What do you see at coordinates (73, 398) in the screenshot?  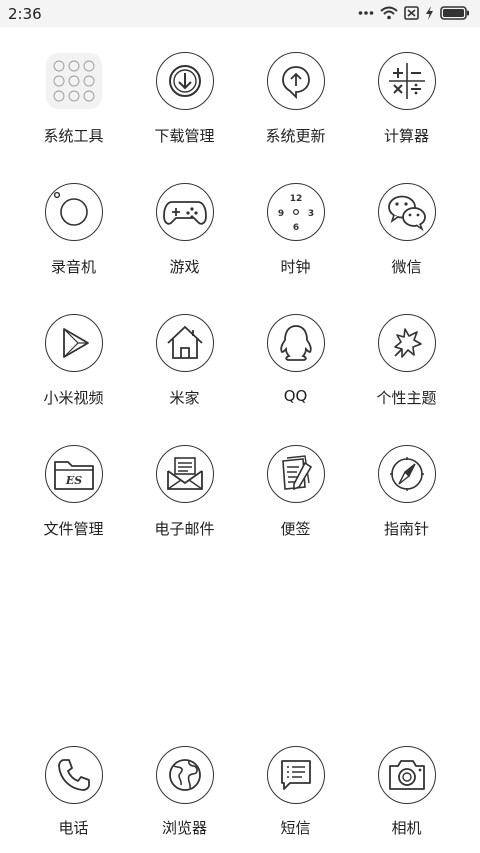 I see `app-label: 小米视频` at bounding box center [73, 398].